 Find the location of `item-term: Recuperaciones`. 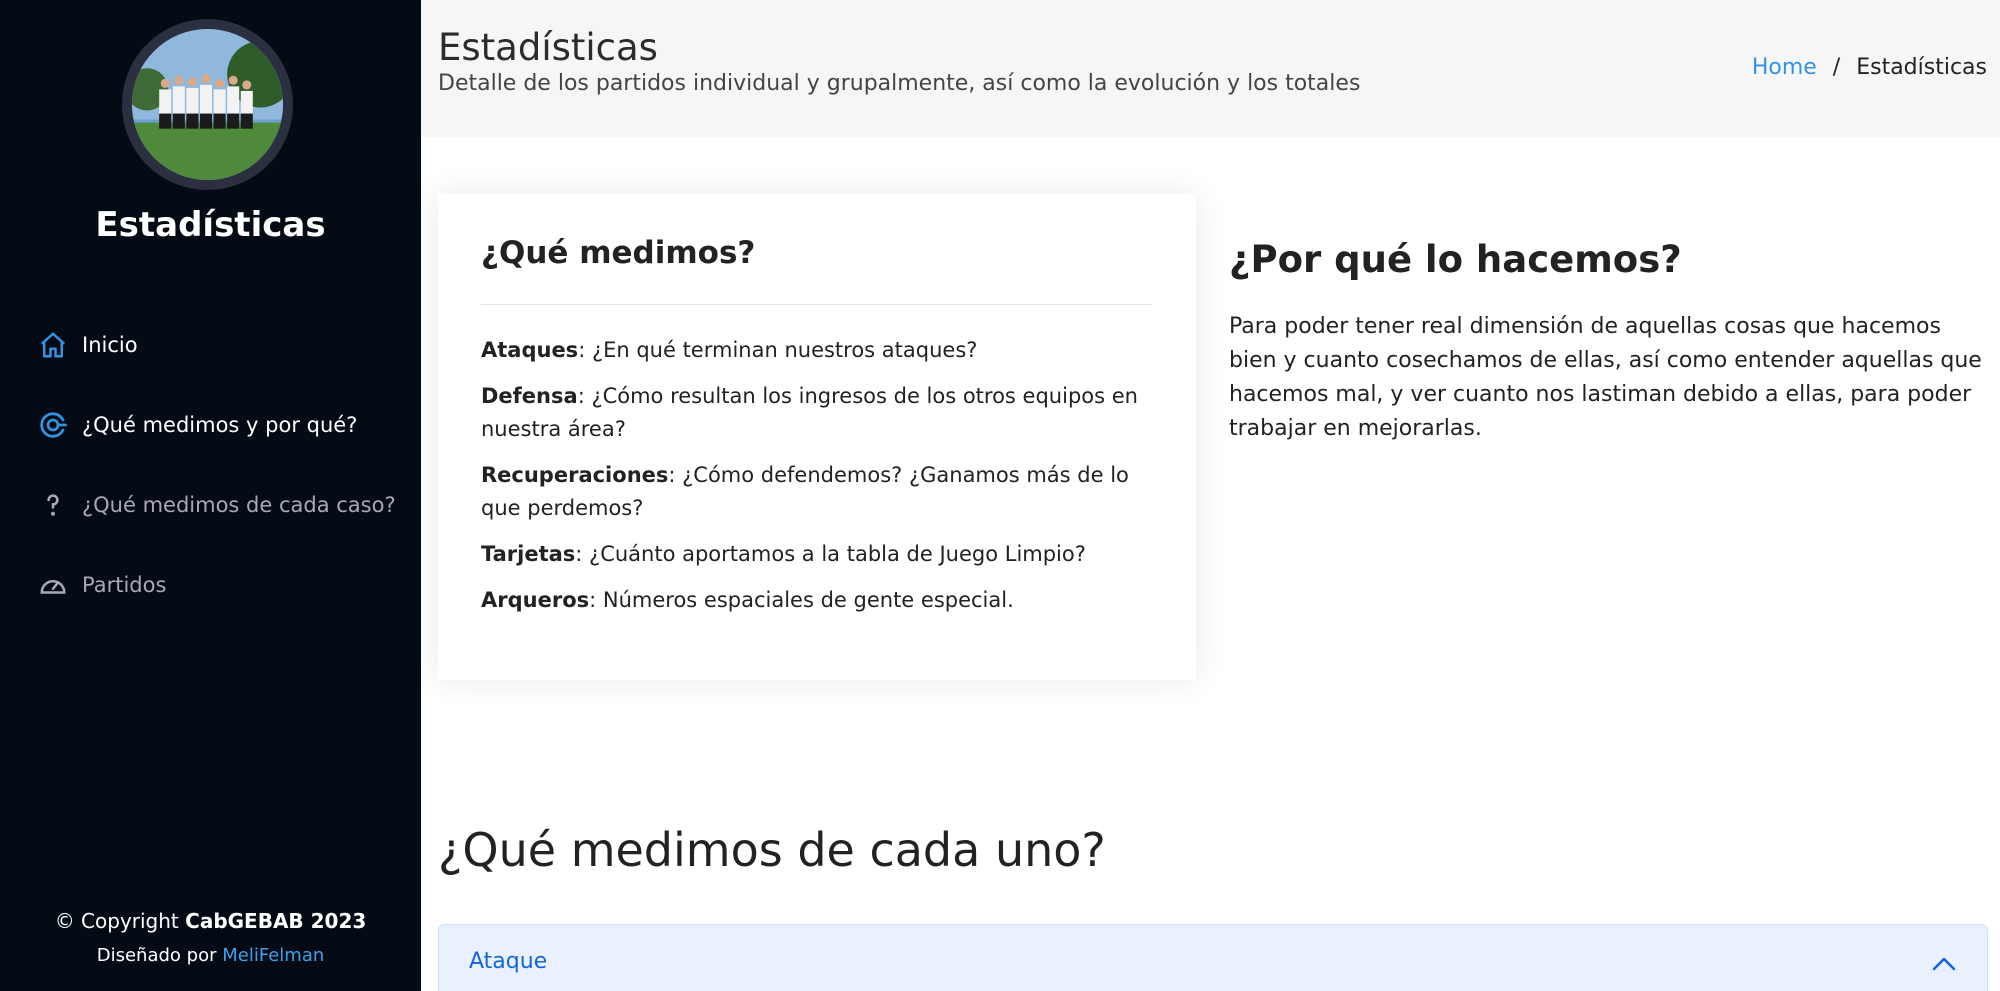

item-term: Recuperaciones is located at coordinates (575, 475).